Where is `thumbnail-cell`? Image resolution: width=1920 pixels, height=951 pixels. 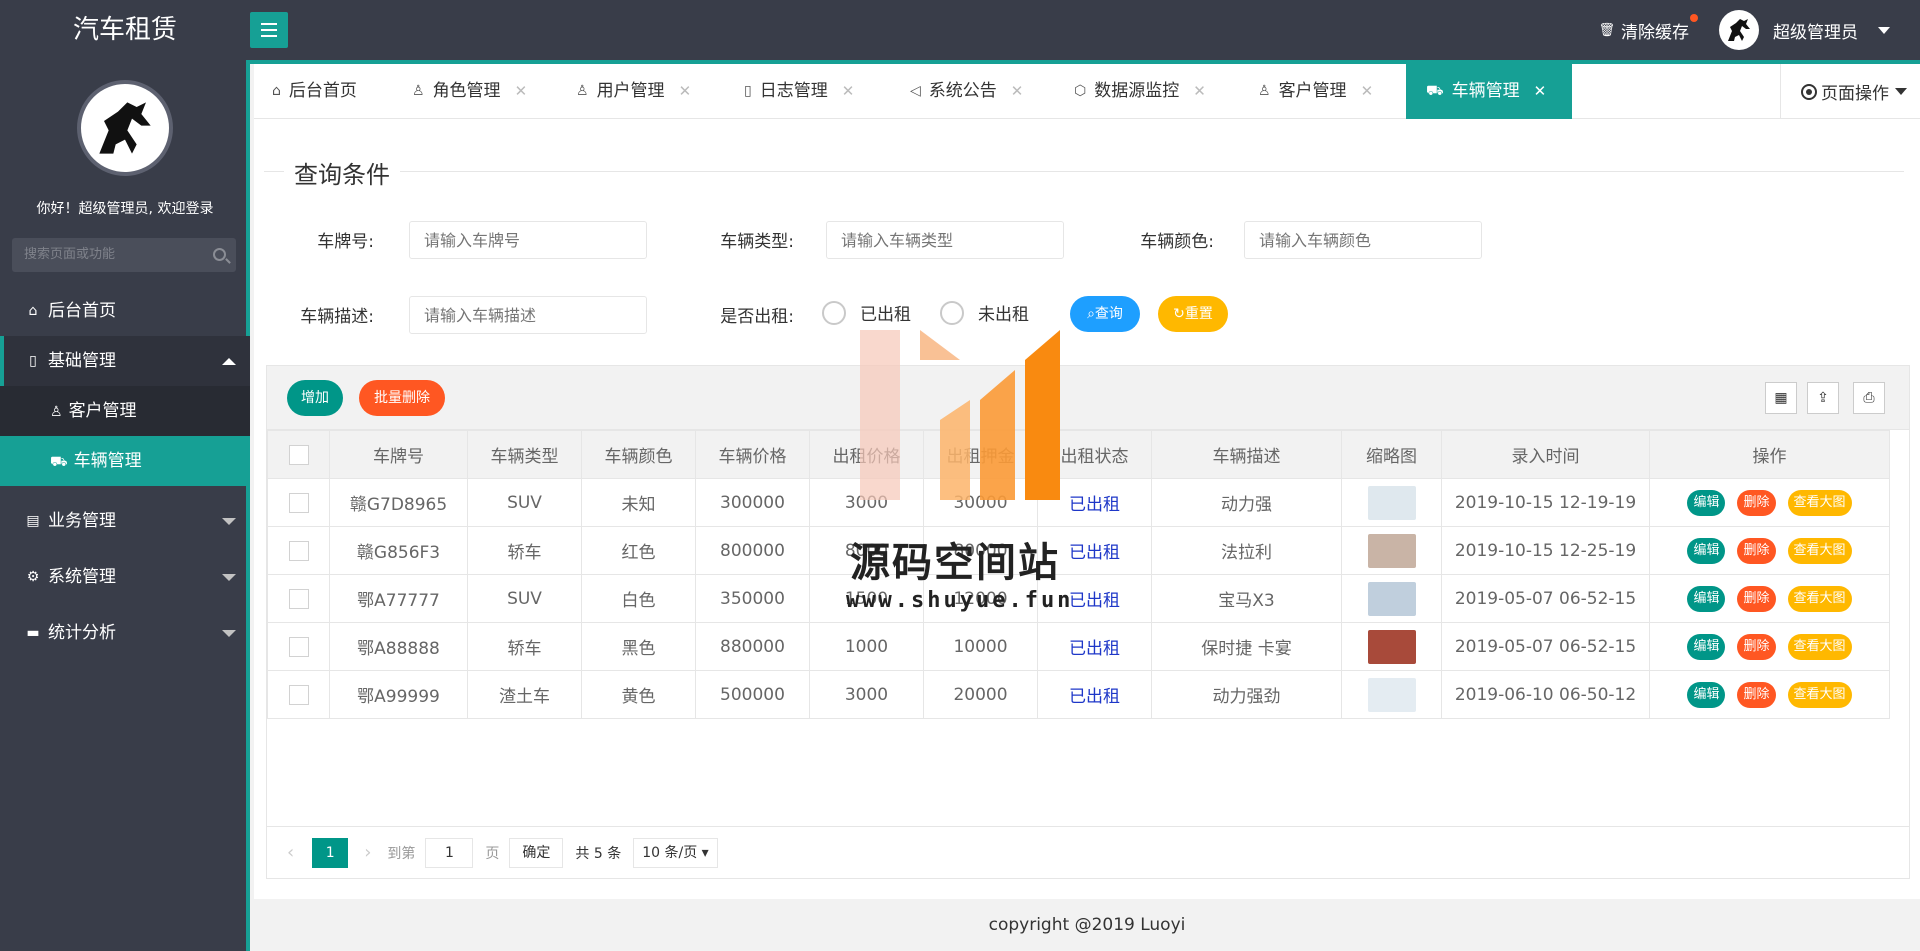
thumbnail-cell is located at coordinates (1391, 694).